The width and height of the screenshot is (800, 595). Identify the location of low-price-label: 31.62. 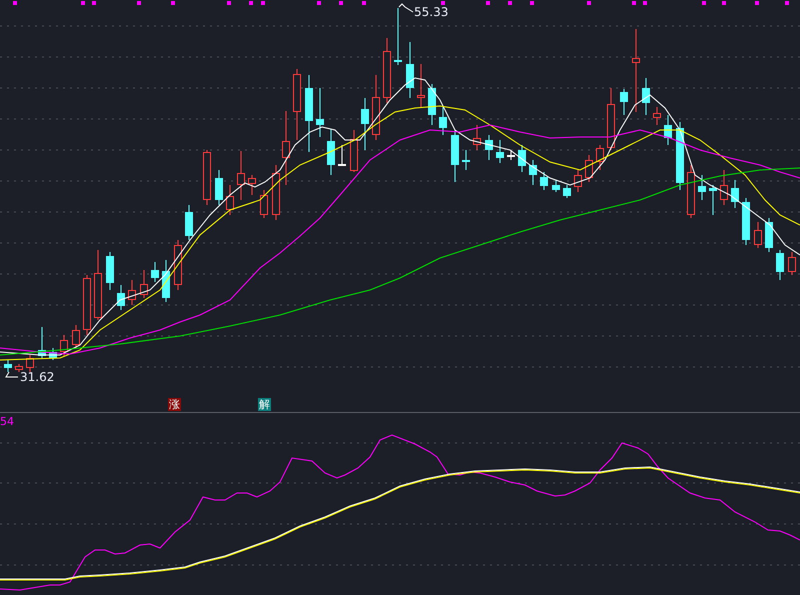
(37, 377).